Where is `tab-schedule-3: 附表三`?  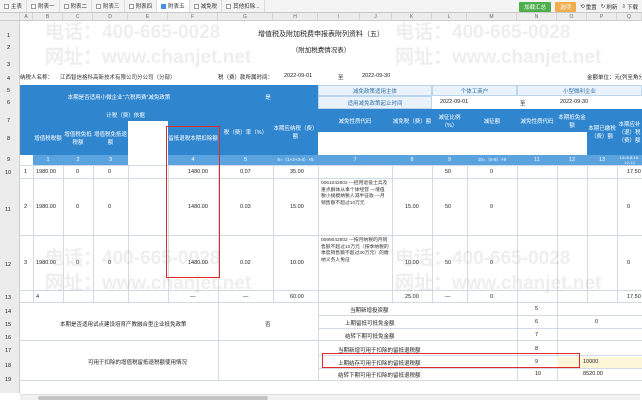
tab-schedule-3: 附表三 is located at coordinates (108, 6).